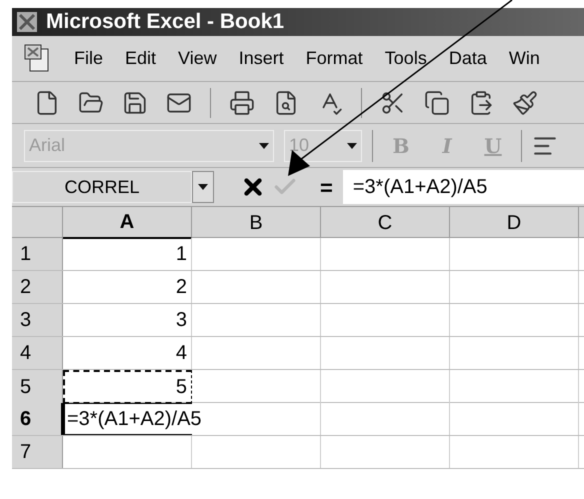  What do you see at coordinates (102, 187) in the screenshot?
I see `name-box: CORREL` at bounding box center [102, 187].